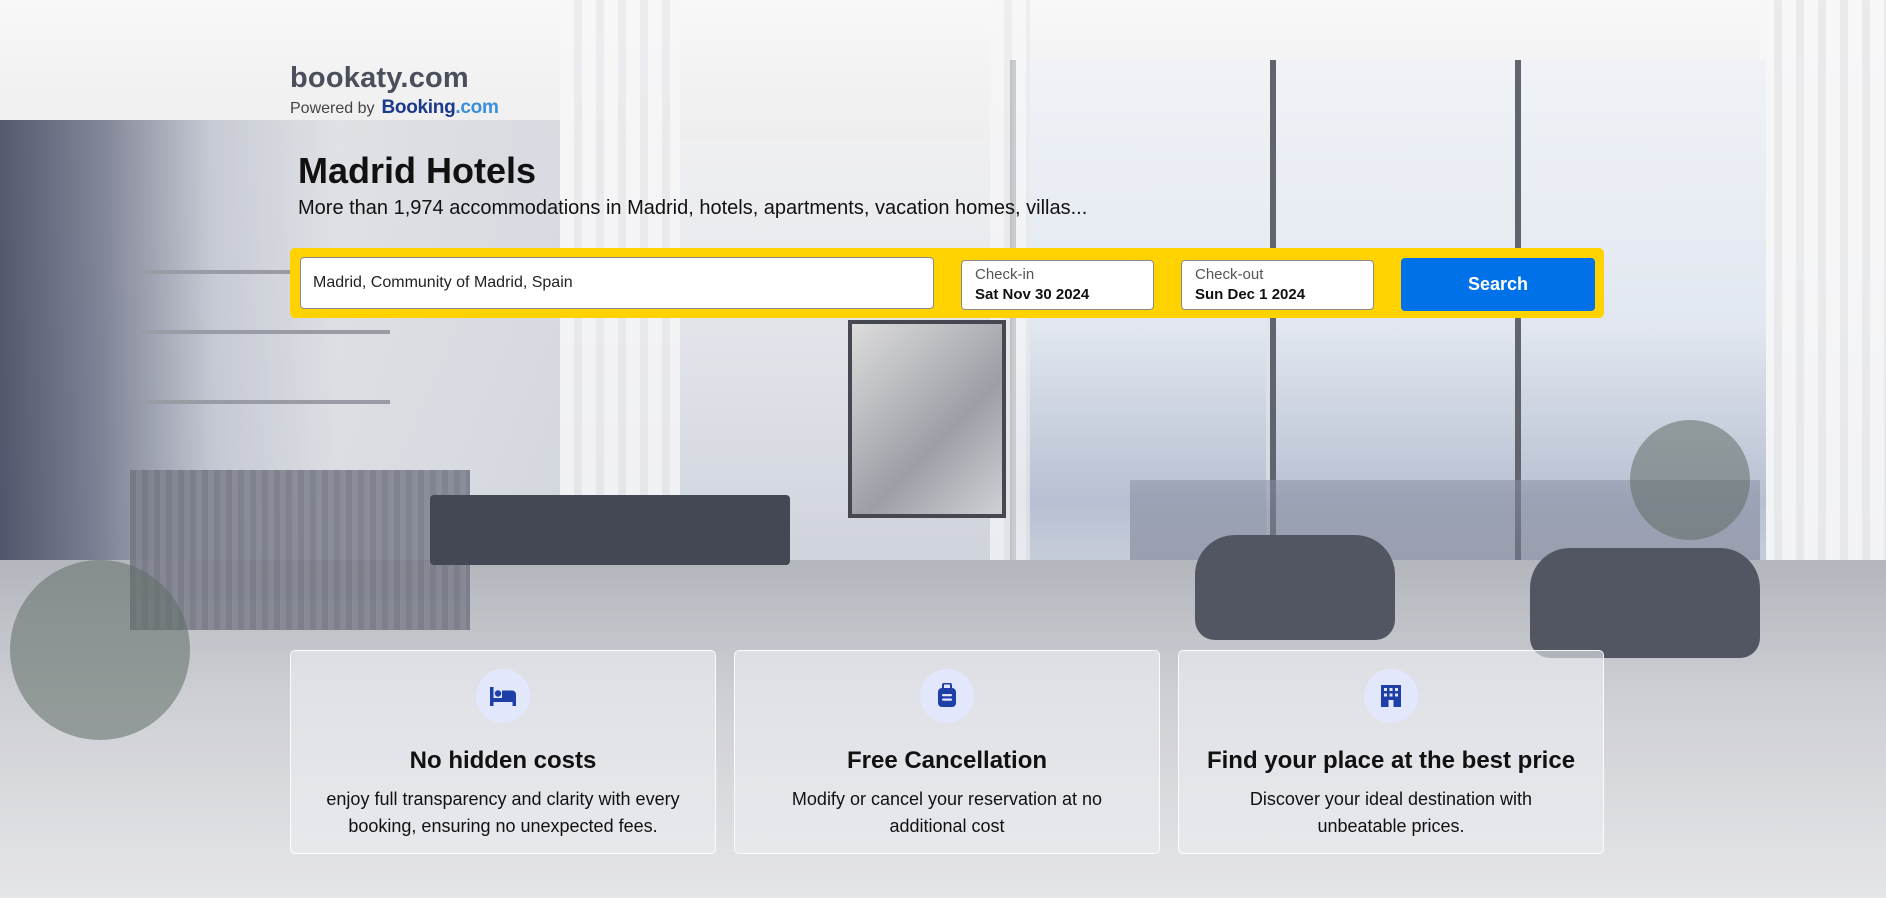  Describe the element at coordinates (503, 696) in the screenshot. I see `bed-icon` at that location.